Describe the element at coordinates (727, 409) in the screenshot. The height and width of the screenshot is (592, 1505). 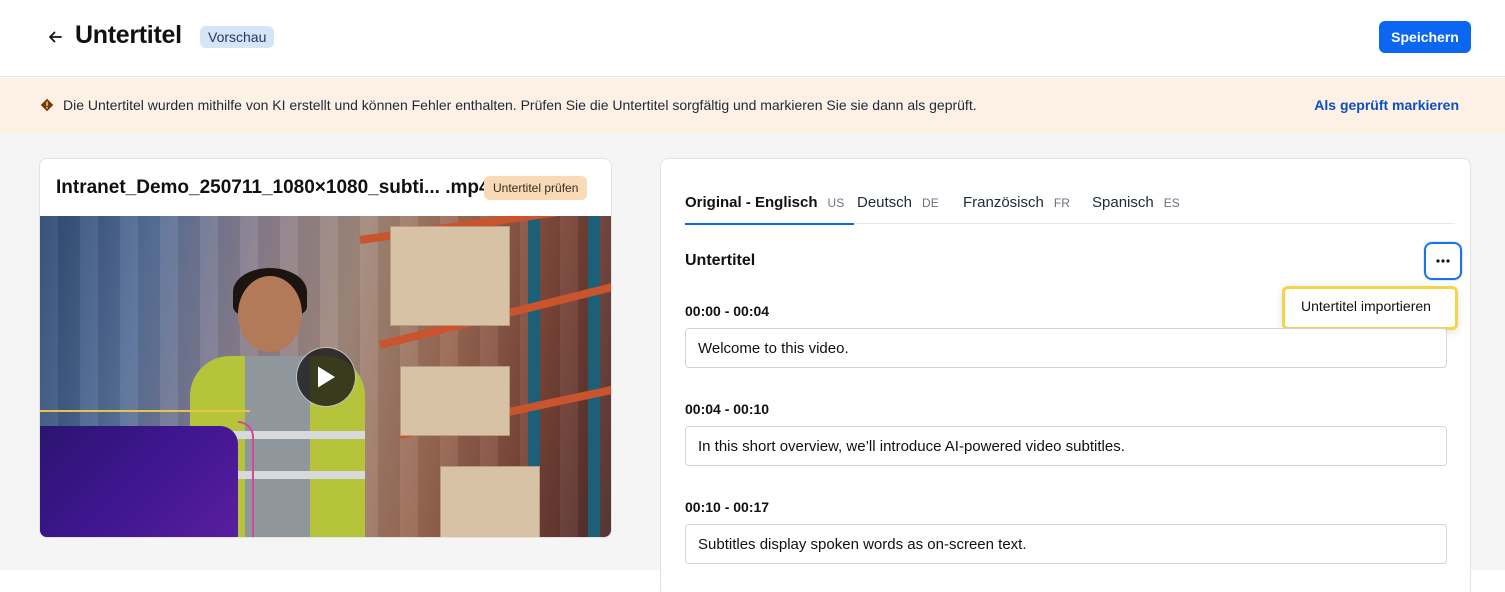
I see `cue-timestamp: 00:04 - 00:10` at that location.